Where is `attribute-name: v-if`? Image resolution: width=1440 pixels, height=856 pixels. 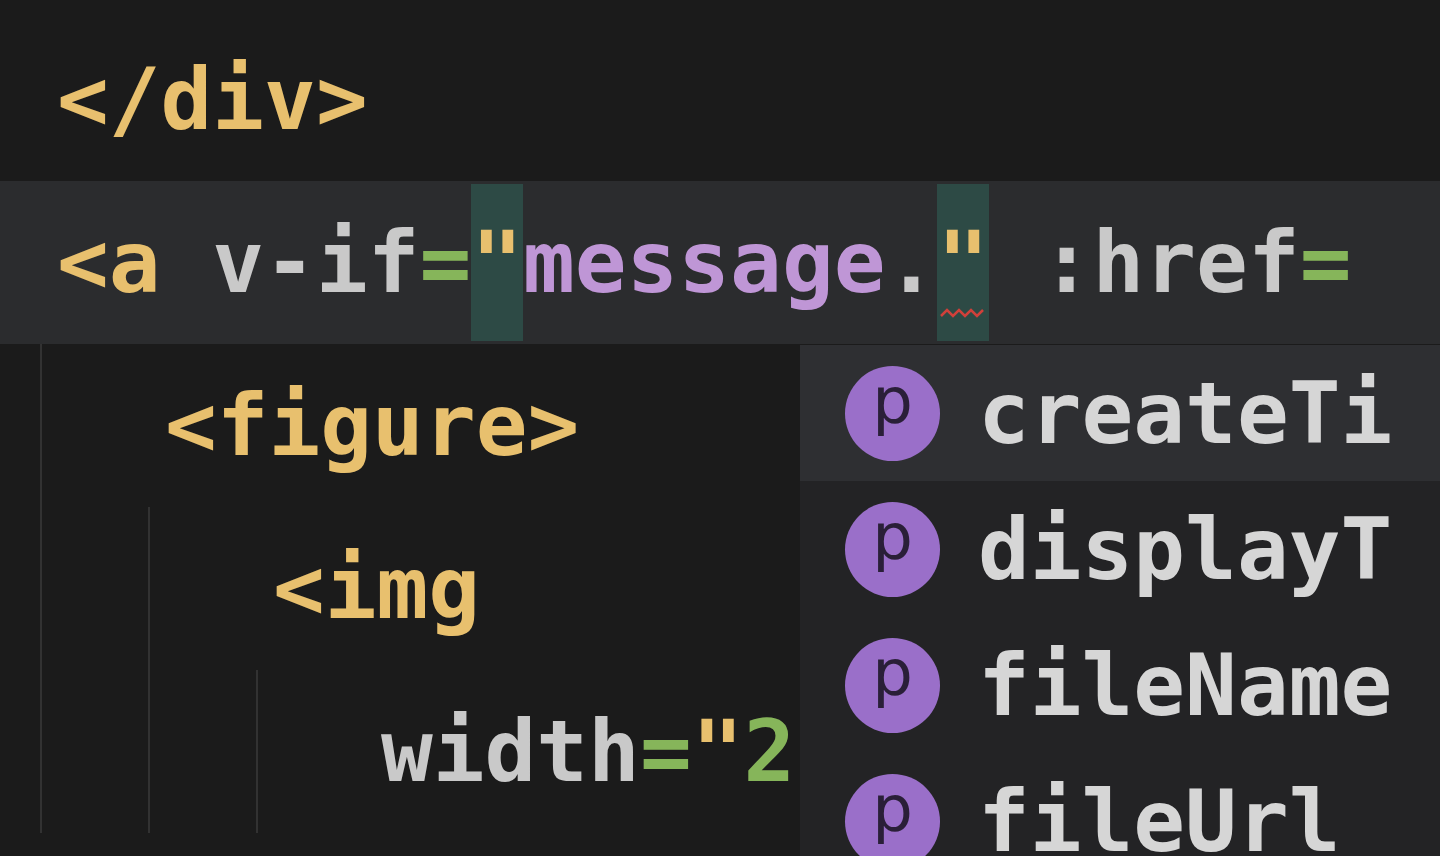 attribute-name: v-if is located at coordinates (315, 262).